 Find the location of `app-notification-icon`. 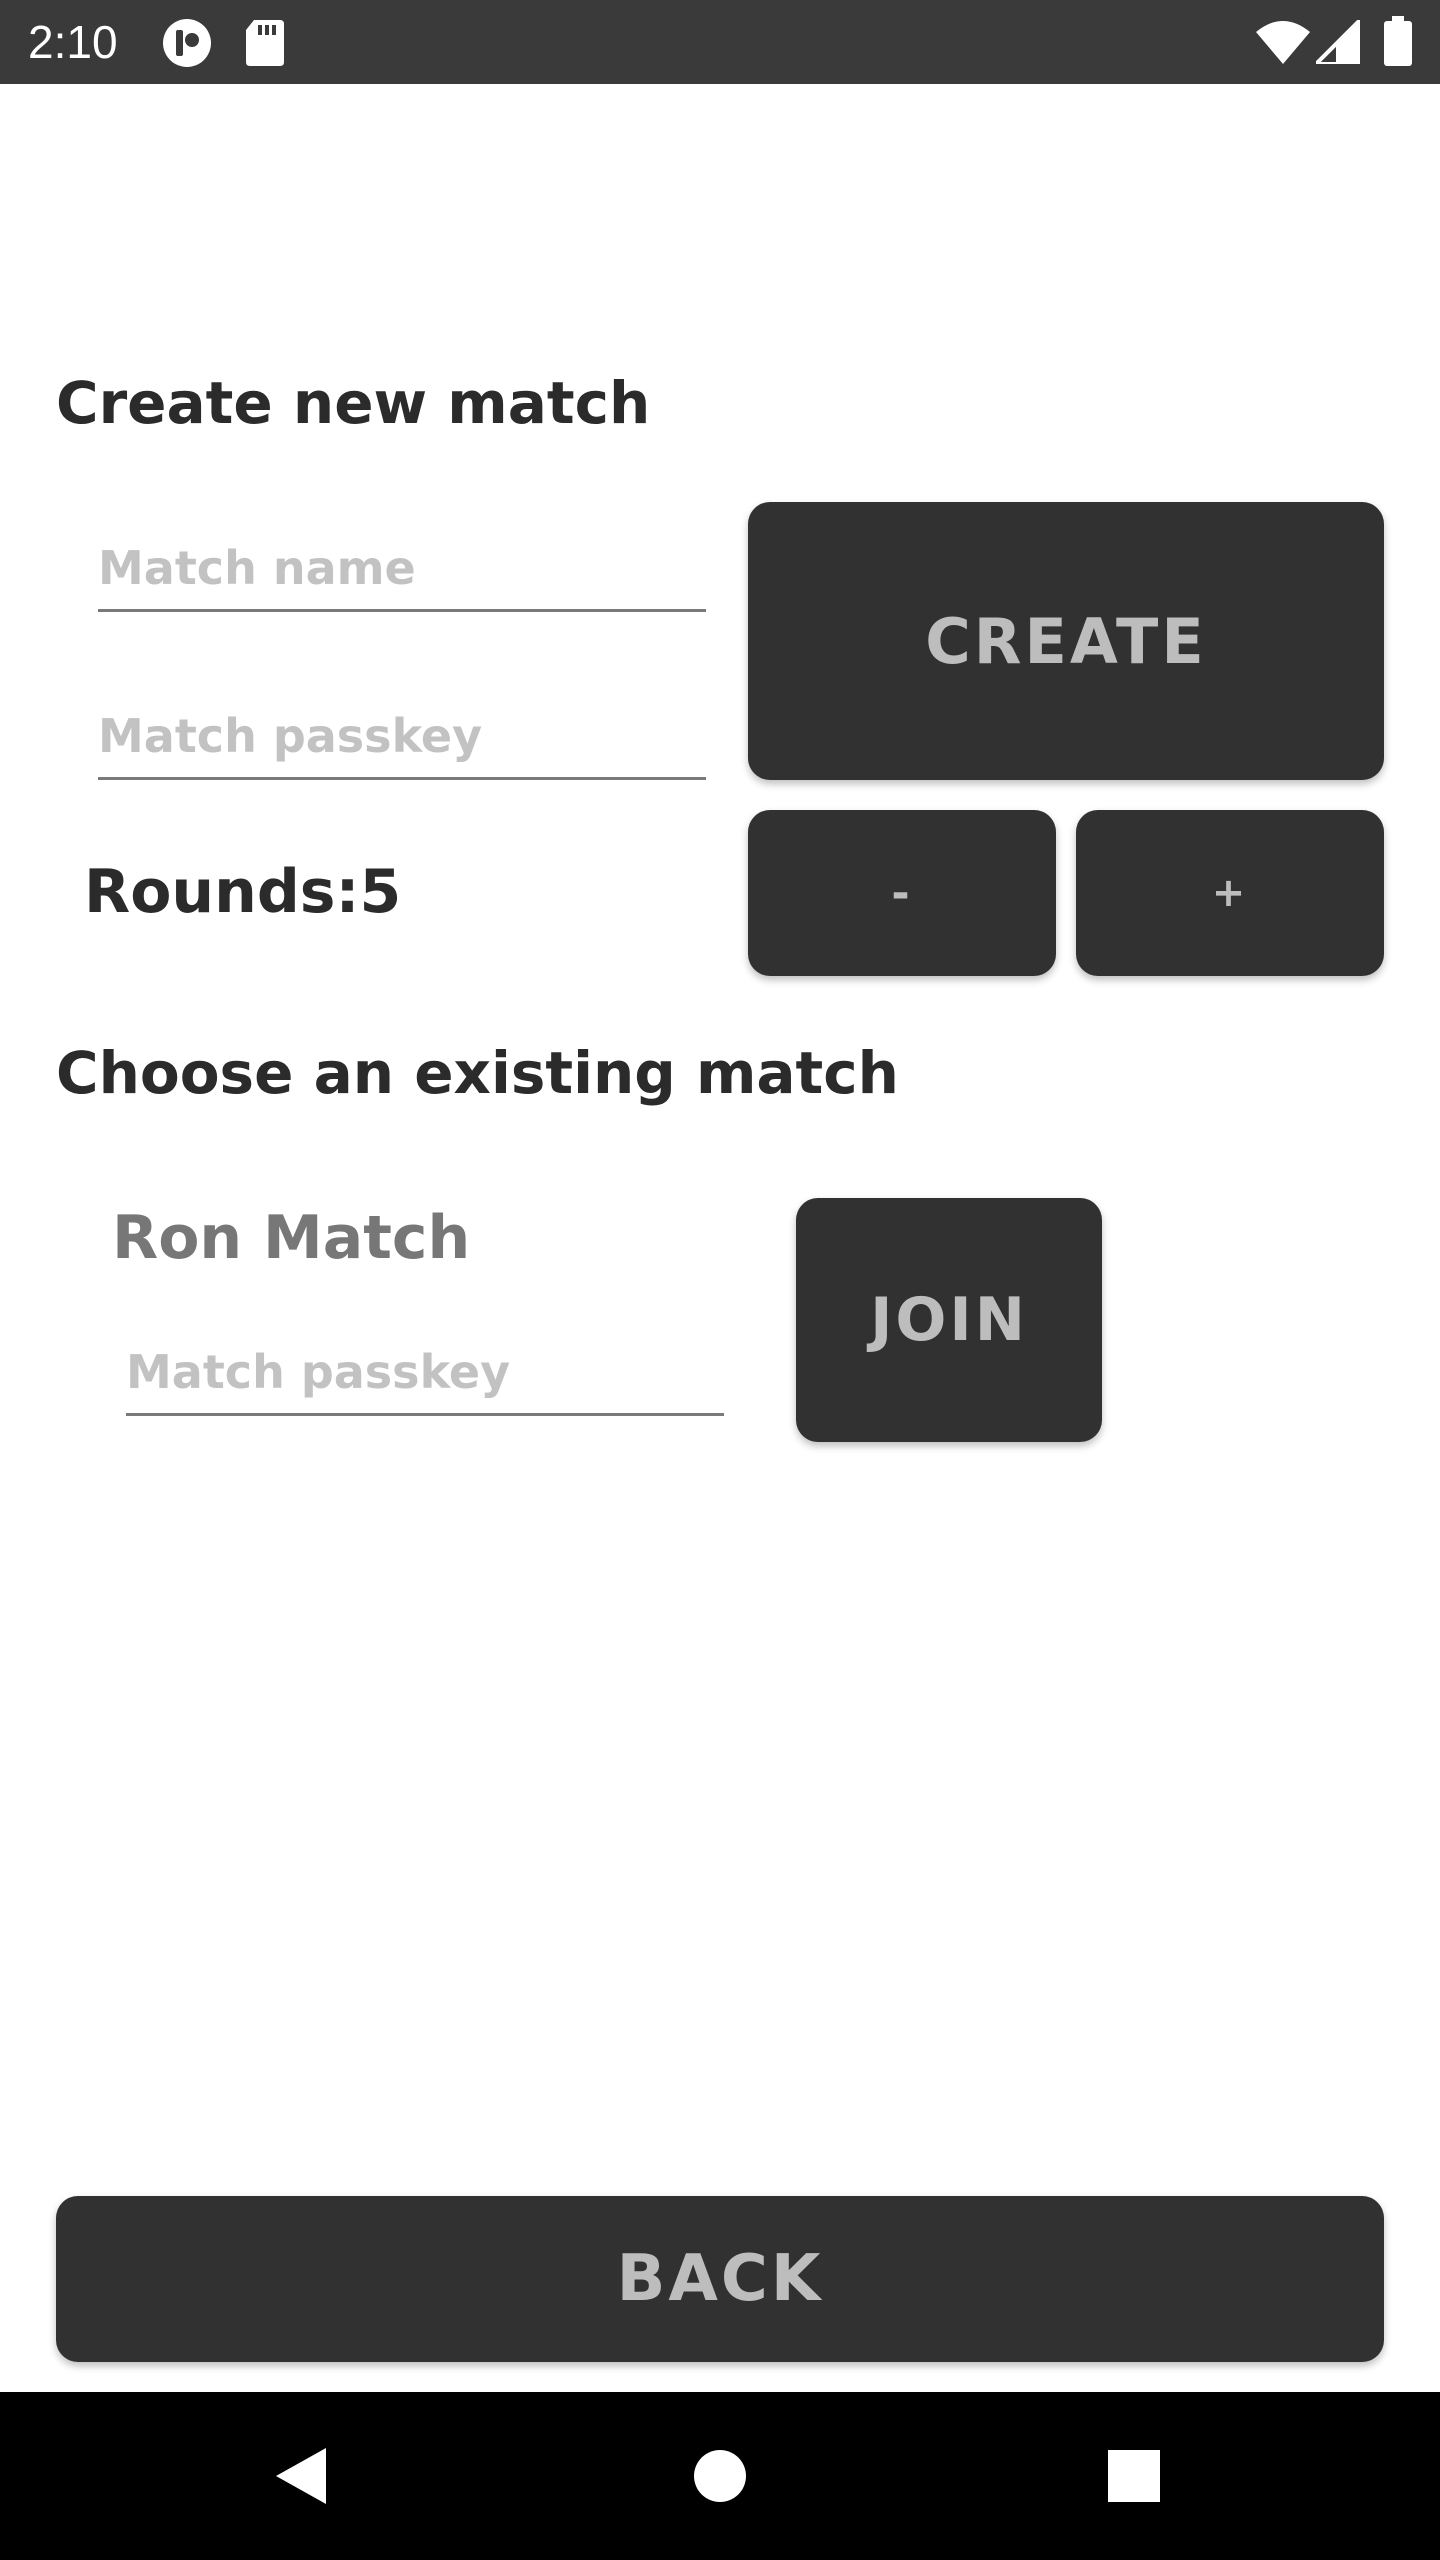

app-notification-icon is located at coordinates (187, 43).